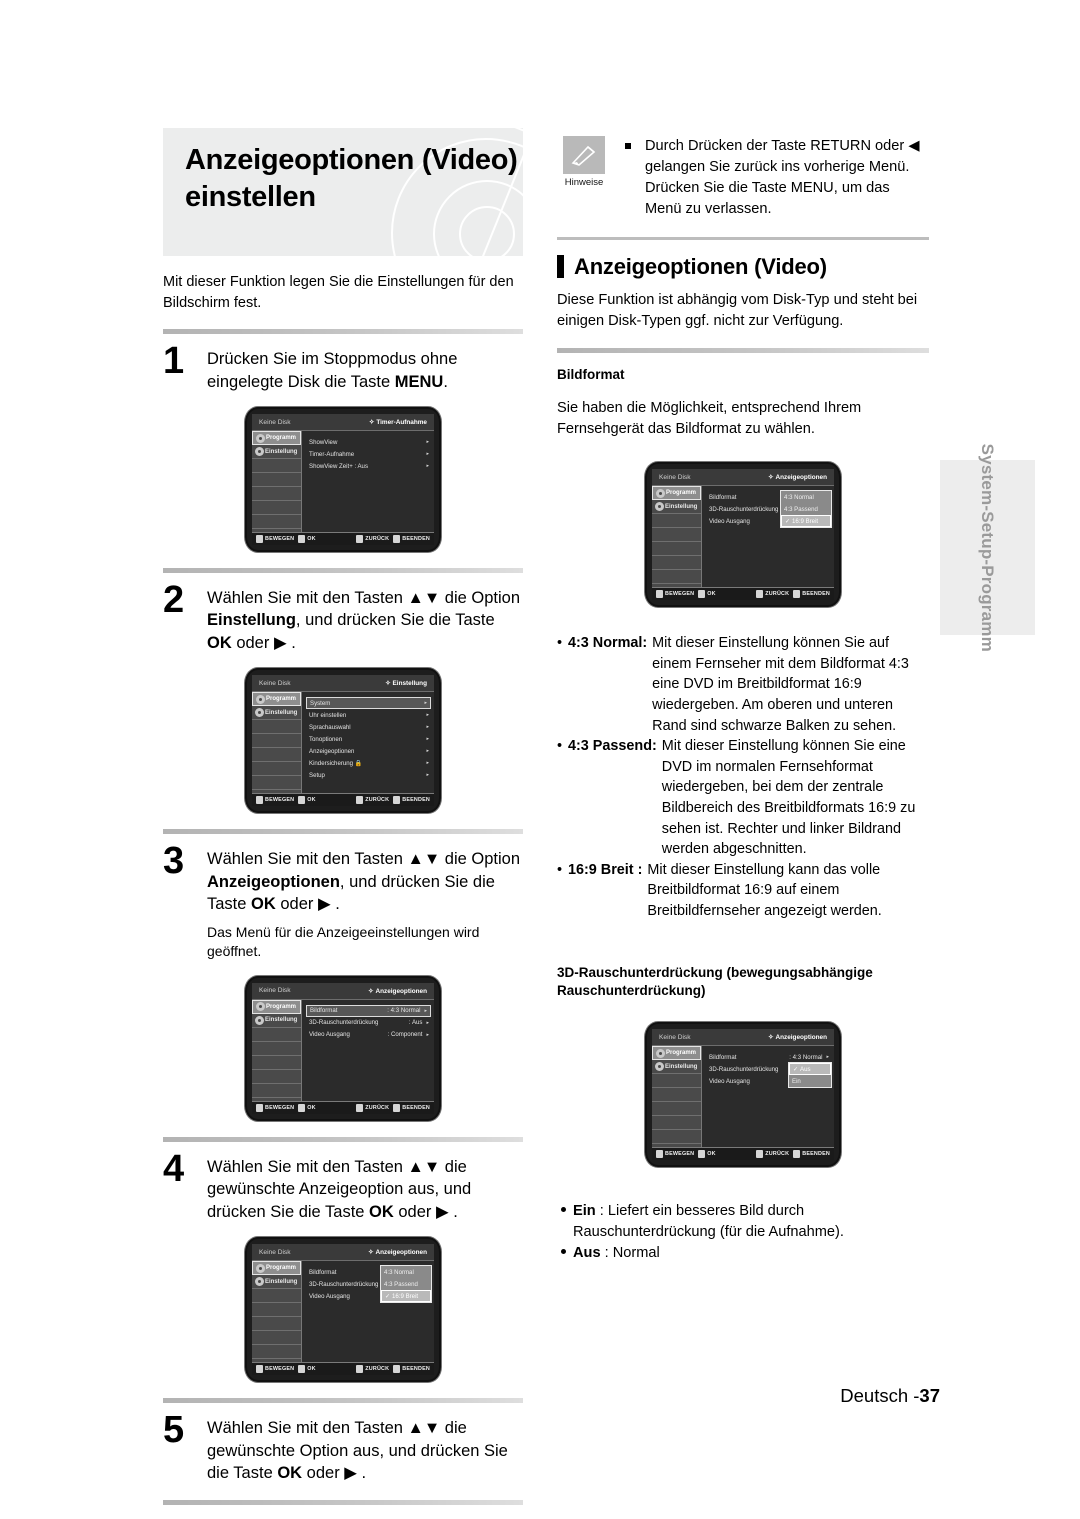 This screenshot has height=1519, width=1080. I want to click on osd-dropdown-noise: Aus Ein, so click(810, 1075).